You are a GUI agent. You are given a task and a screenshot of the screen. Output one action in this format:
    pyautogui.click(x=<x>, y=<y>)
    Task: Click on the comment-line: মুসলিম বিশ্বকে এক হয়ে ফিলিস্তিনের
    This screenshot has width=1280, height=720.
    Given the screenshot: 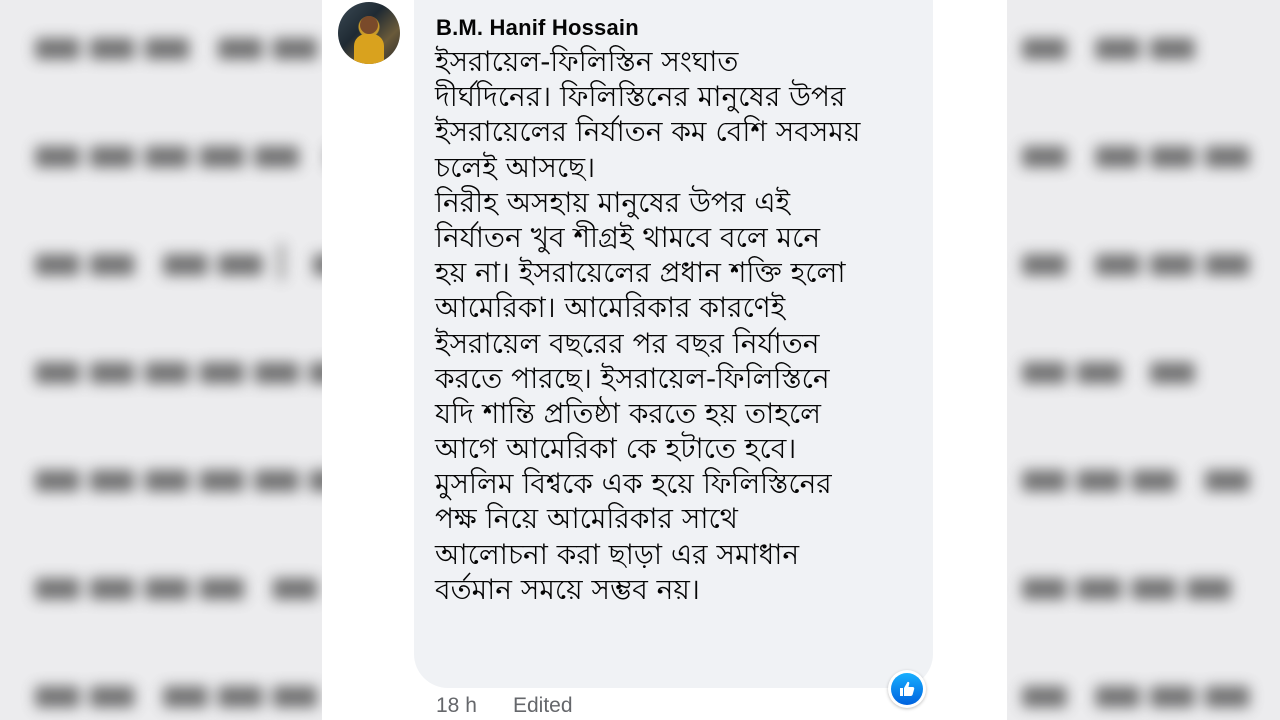 What is the action you would take?
    pyautogui.click(x=633, y=484)
    